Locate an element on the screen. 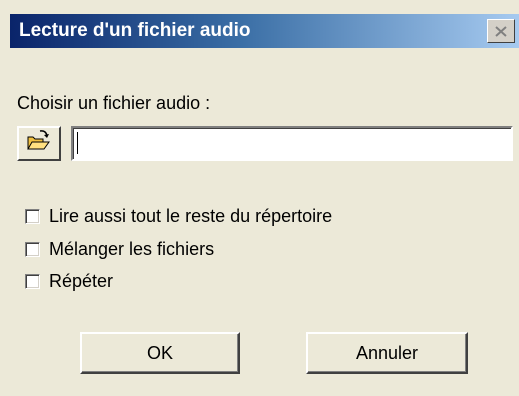 This screenshot has height=396, width=519. choose-file-label: Choisir un fichier audio : is located at coordinates (114, 103).